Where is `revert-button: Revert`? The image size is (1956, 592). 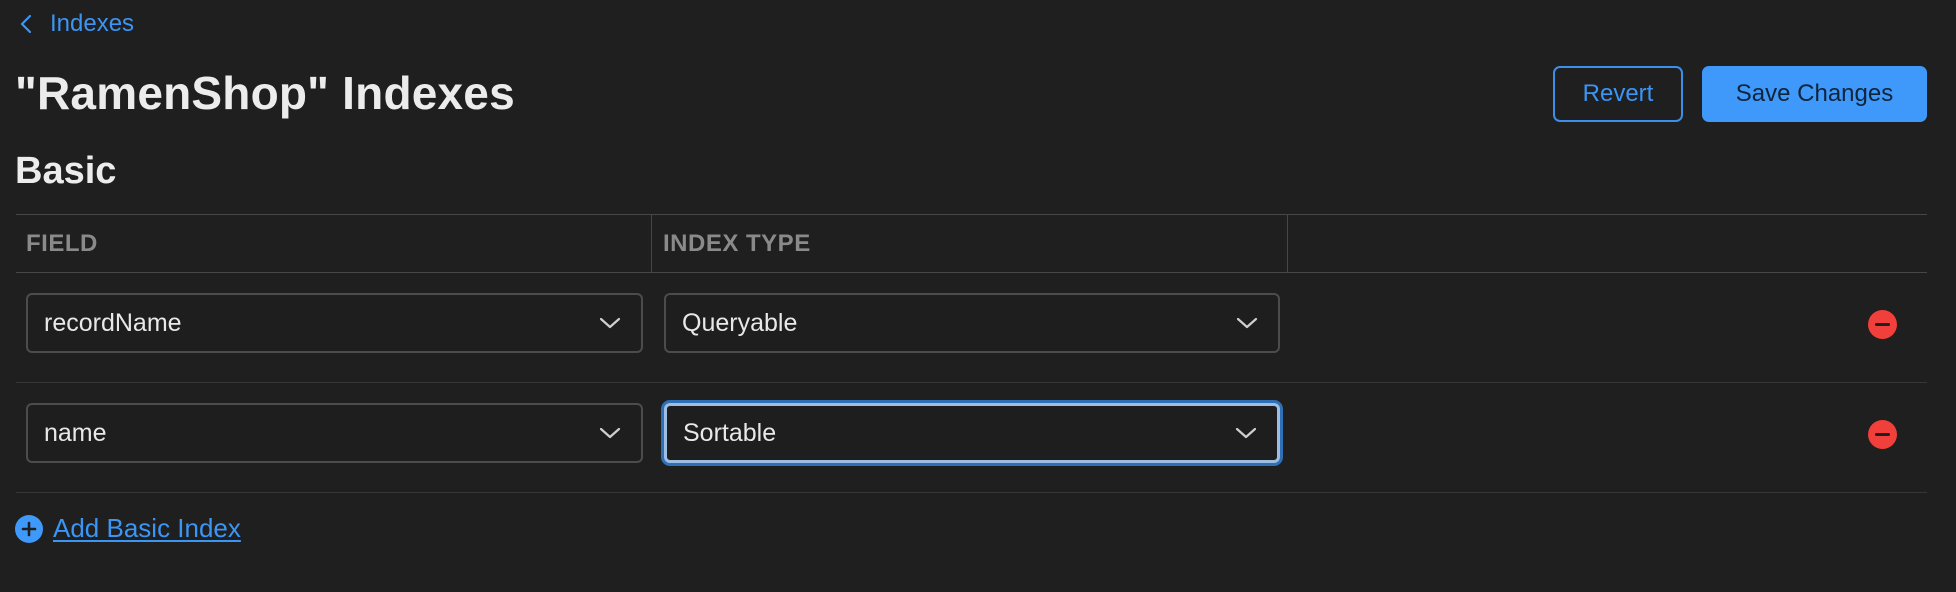
revert-button: Revert is located at coordinates (1618, 94).